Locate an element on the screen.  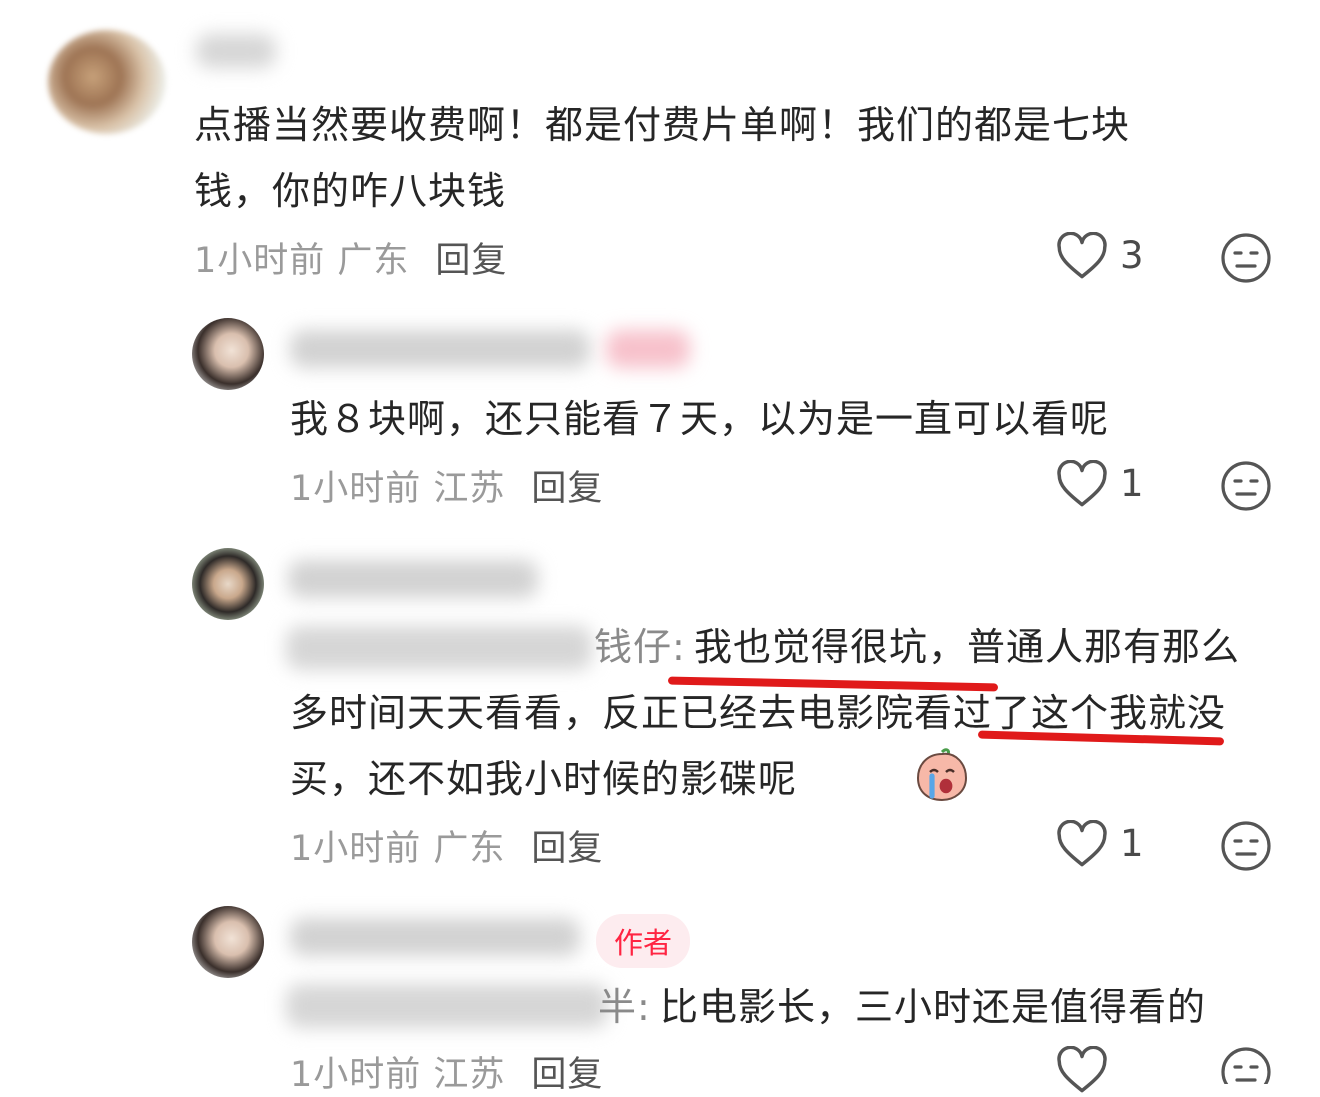
comment-text: 点播当然要收费啊！都是付费片单啊！我们的都是七块钱，你的咋八块钱 is located at coordinates (662, 158).